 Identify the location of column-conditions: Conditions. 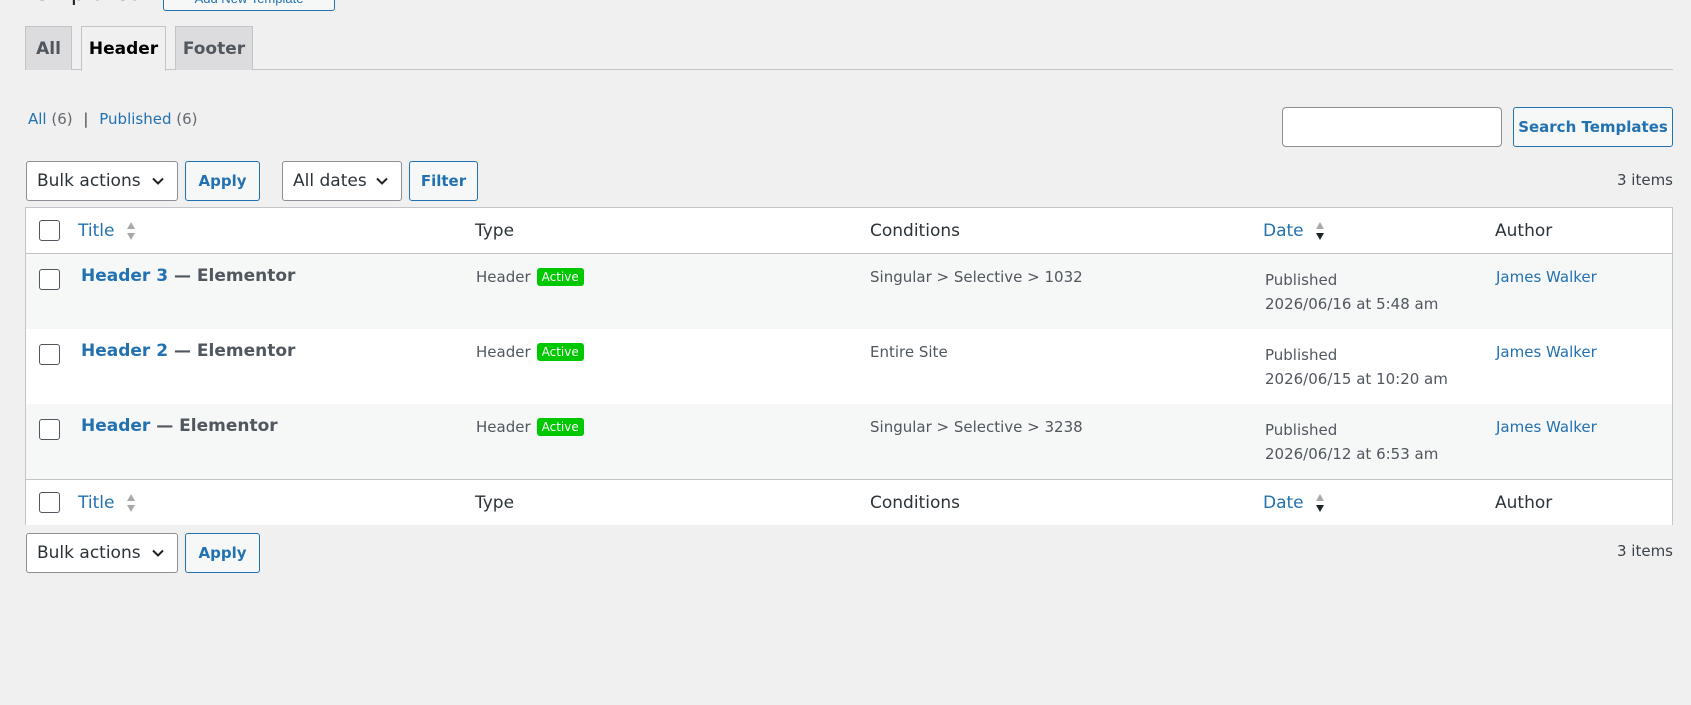
(915, 231).